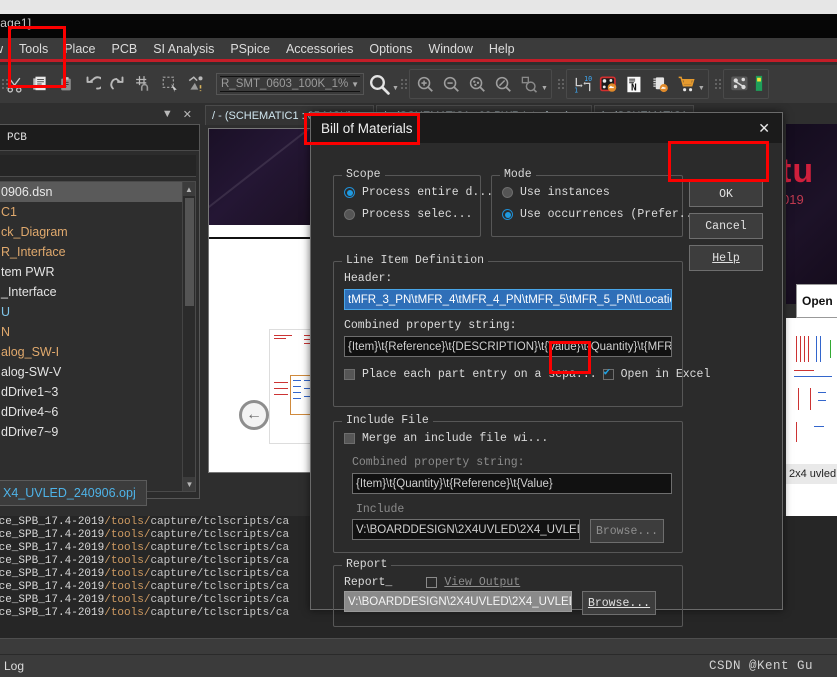 The image size is (837, 677). Describe the element at coordinates (189, 252) in the screenshot. I see `scrollbar-thumb` at that location.